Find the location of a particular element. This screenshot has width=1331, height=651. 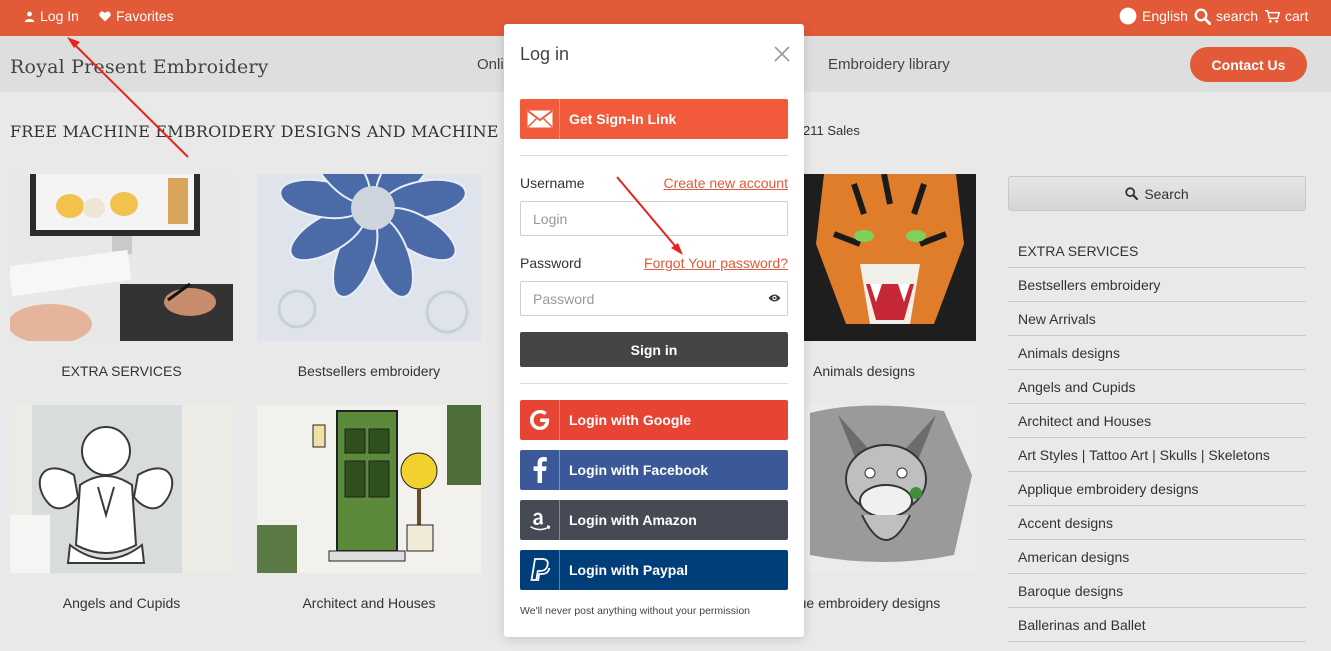

amazon-icon is located at coordinates (540, 520).